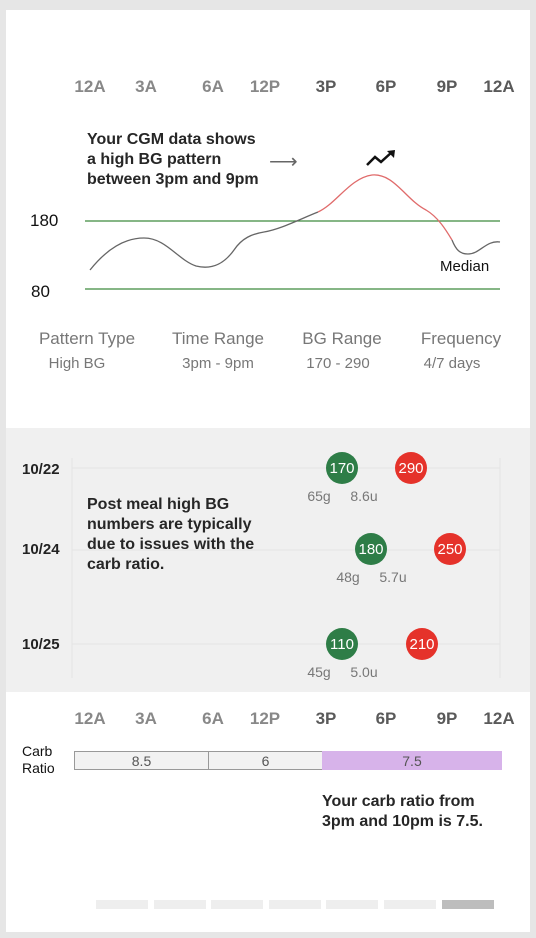 This screenshot has height=938, width=536. Describe the element at coordinates (393, 577) in the screenshot. I see `meal-insulin: 5.7u` at that location.